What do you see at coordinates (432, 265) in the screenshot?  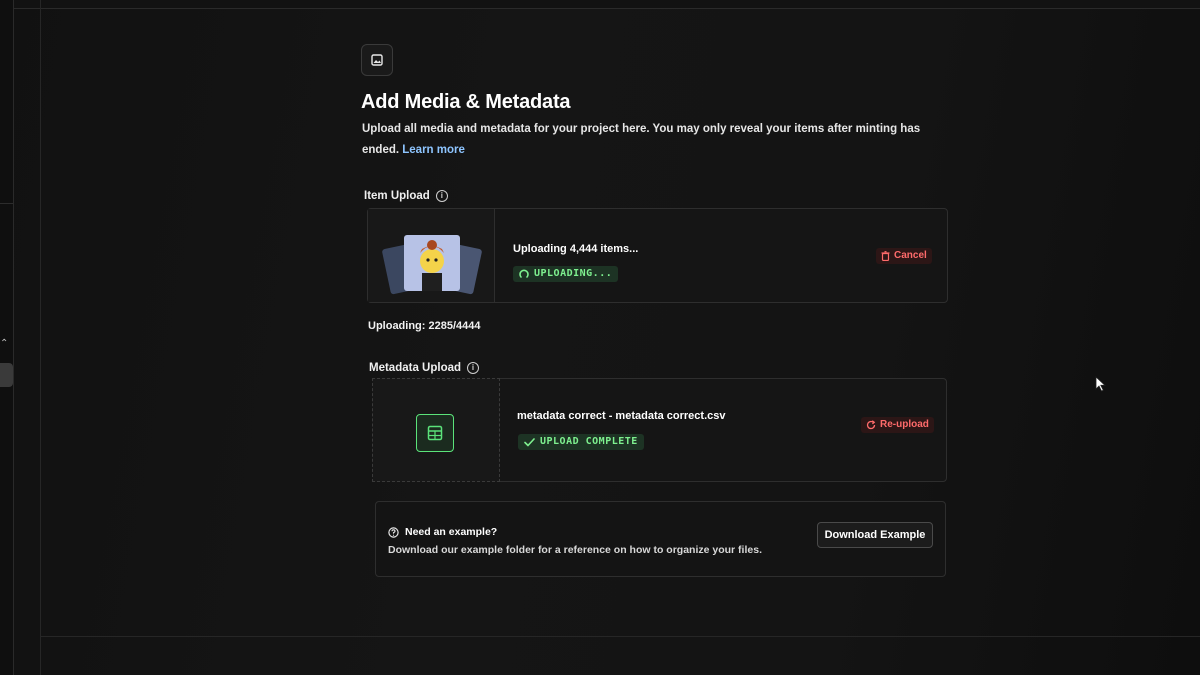 I see `item-preview-image` at bounding box center [432, 265].